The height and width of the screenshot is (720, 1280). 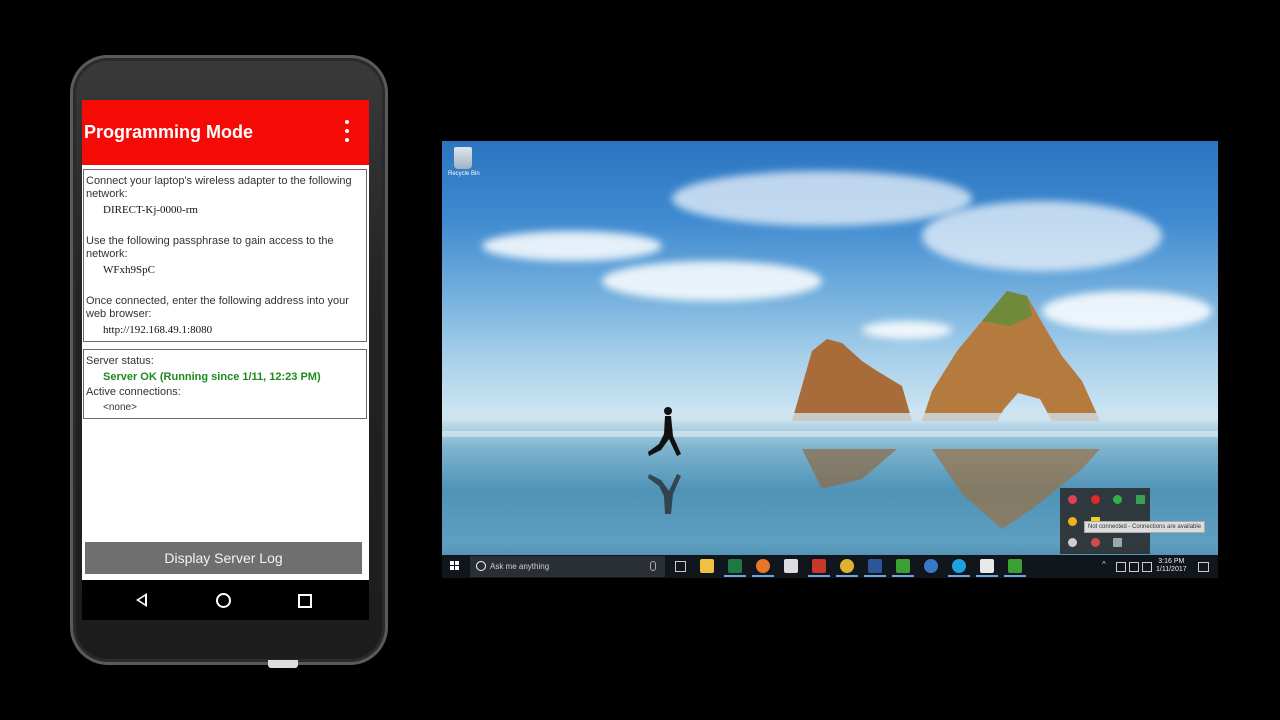 What do you see at coordinates (283, 664) in the screenshot?
I see `phone-button` at bounding box center [283, 664].